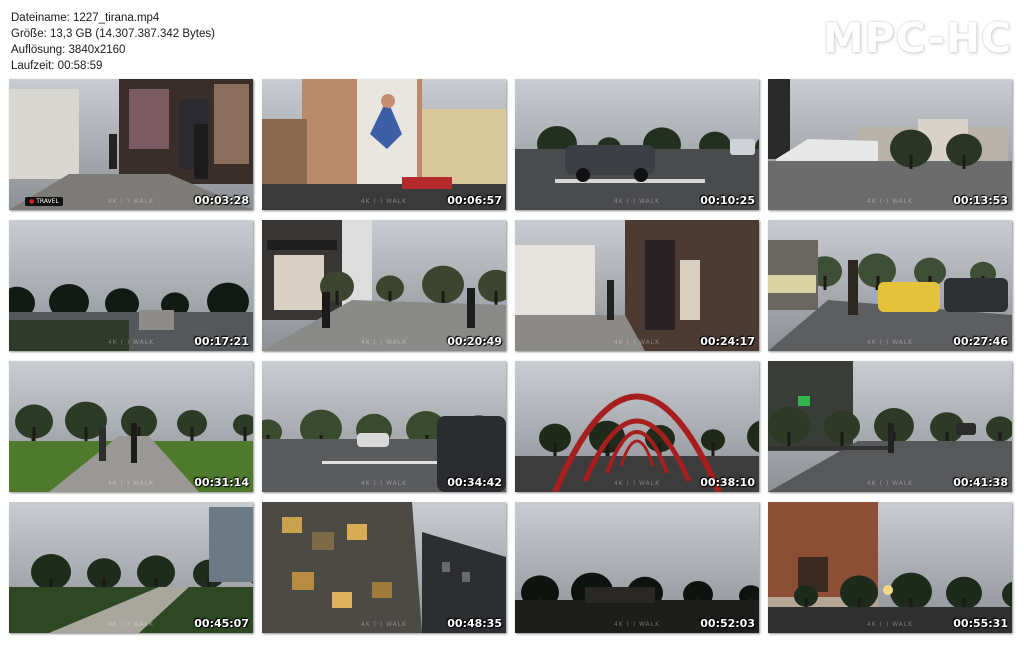 This screenshot has height=646, width=1024. I want to click on thumbnail-timestamp: 00:34:42, so click(474, 482).